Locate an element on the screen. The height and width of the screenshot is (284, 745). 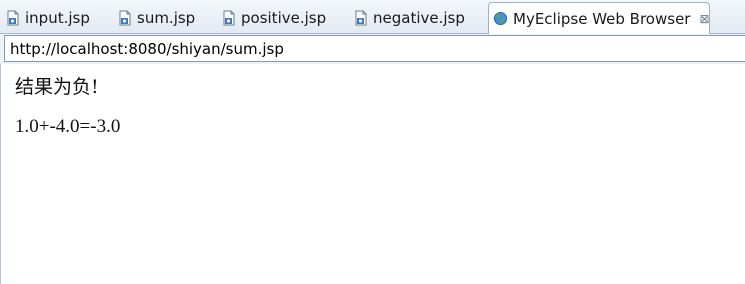
tab-positive-jsp: positive.jsp is located at coordinates (274, 18).